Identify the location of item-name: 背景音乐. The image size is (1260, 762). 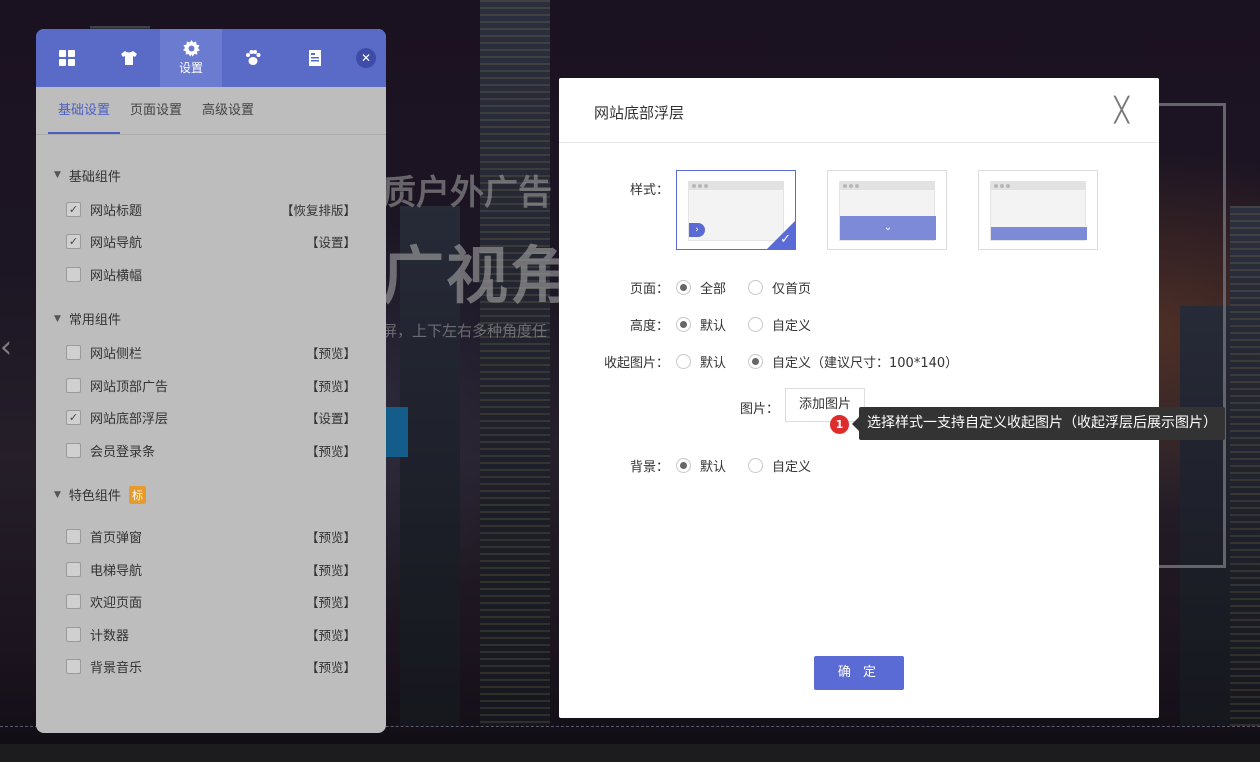
(116, 669).